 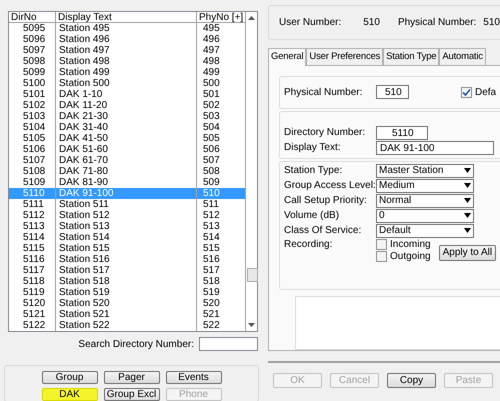 I want to click on table-row: 5099 Station 499 499, so click(x=127, y=72).